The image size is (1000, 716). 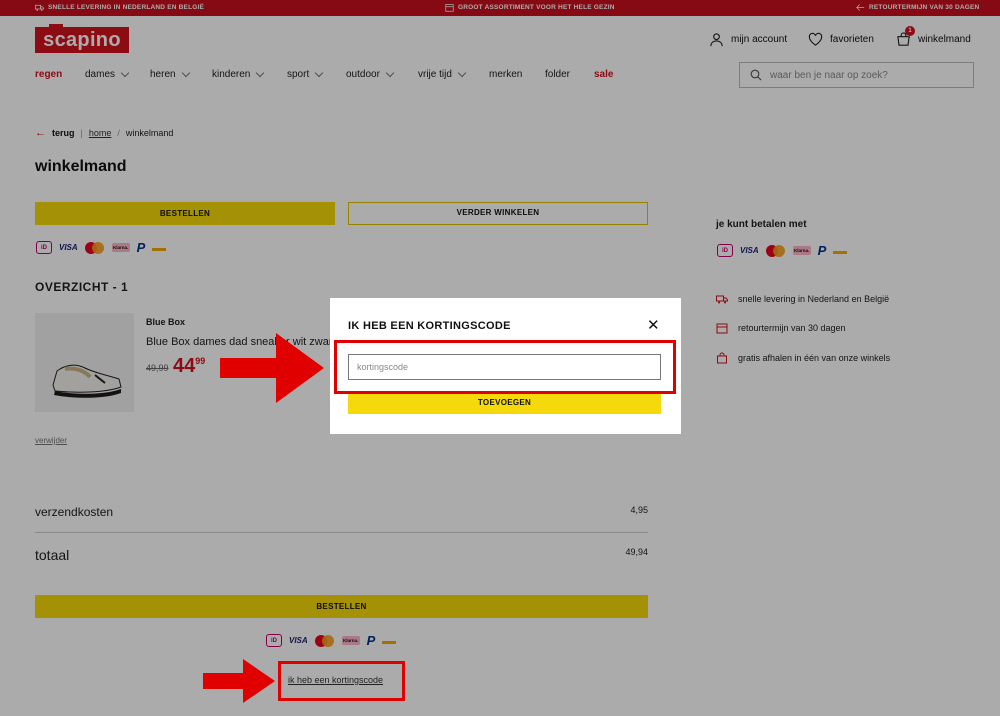 What do you see at coordinates (429, 326) in the screenshot?
I see `modal-title: IK HEB EEN KORTINGSCODE` at bounding box center [429, 326].